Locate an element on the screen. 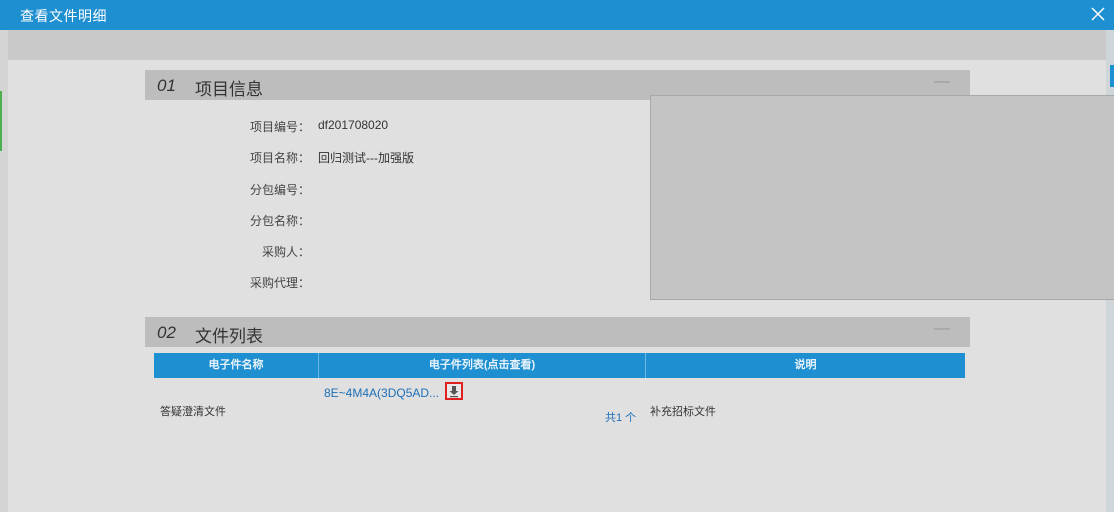 Image resolution: width=1114 pixels, height=512 pixels. column-header-files: 电子件列表(点击查看) is located at coordinates (482, 365).